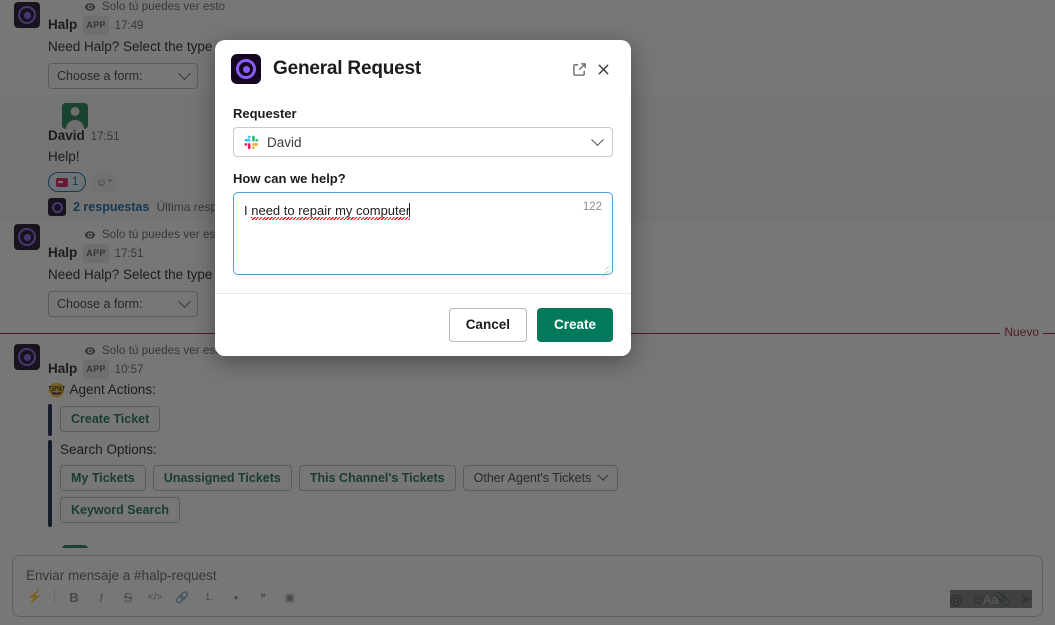 Image resolution: width=1055 pixels, height=625 pixels. I want to click on modal-title: General Request, so click(347, 68).